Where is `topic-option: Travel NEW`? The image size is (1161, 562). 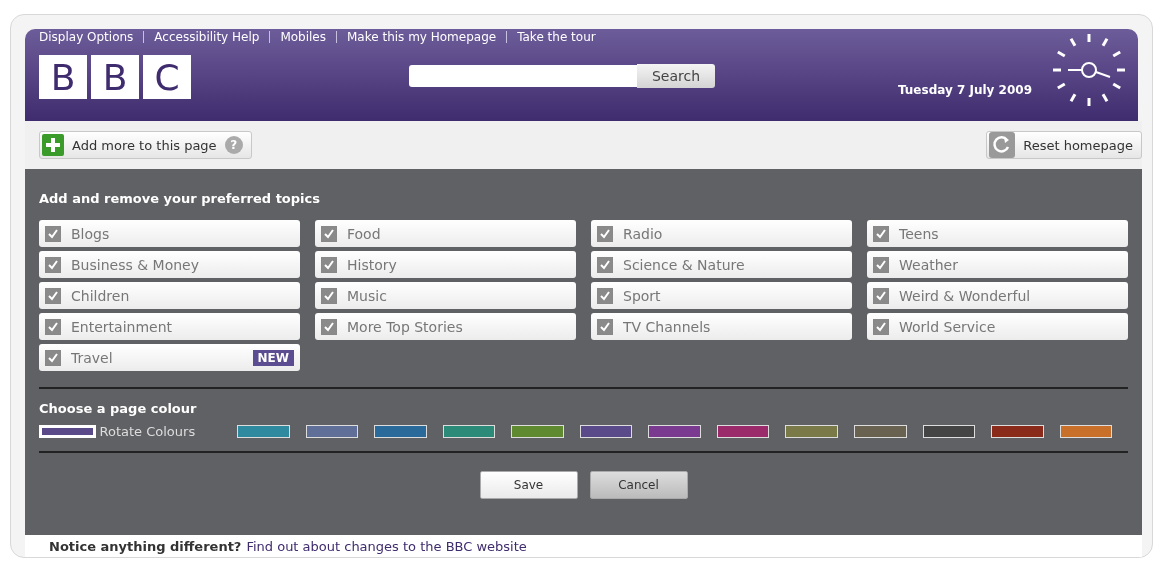 topic-option: Travel NEW is located at coordinates (169, 357).